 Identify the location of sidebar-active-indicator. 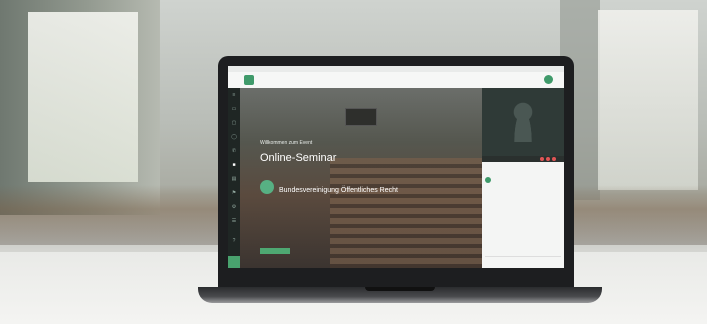
(234, 262).